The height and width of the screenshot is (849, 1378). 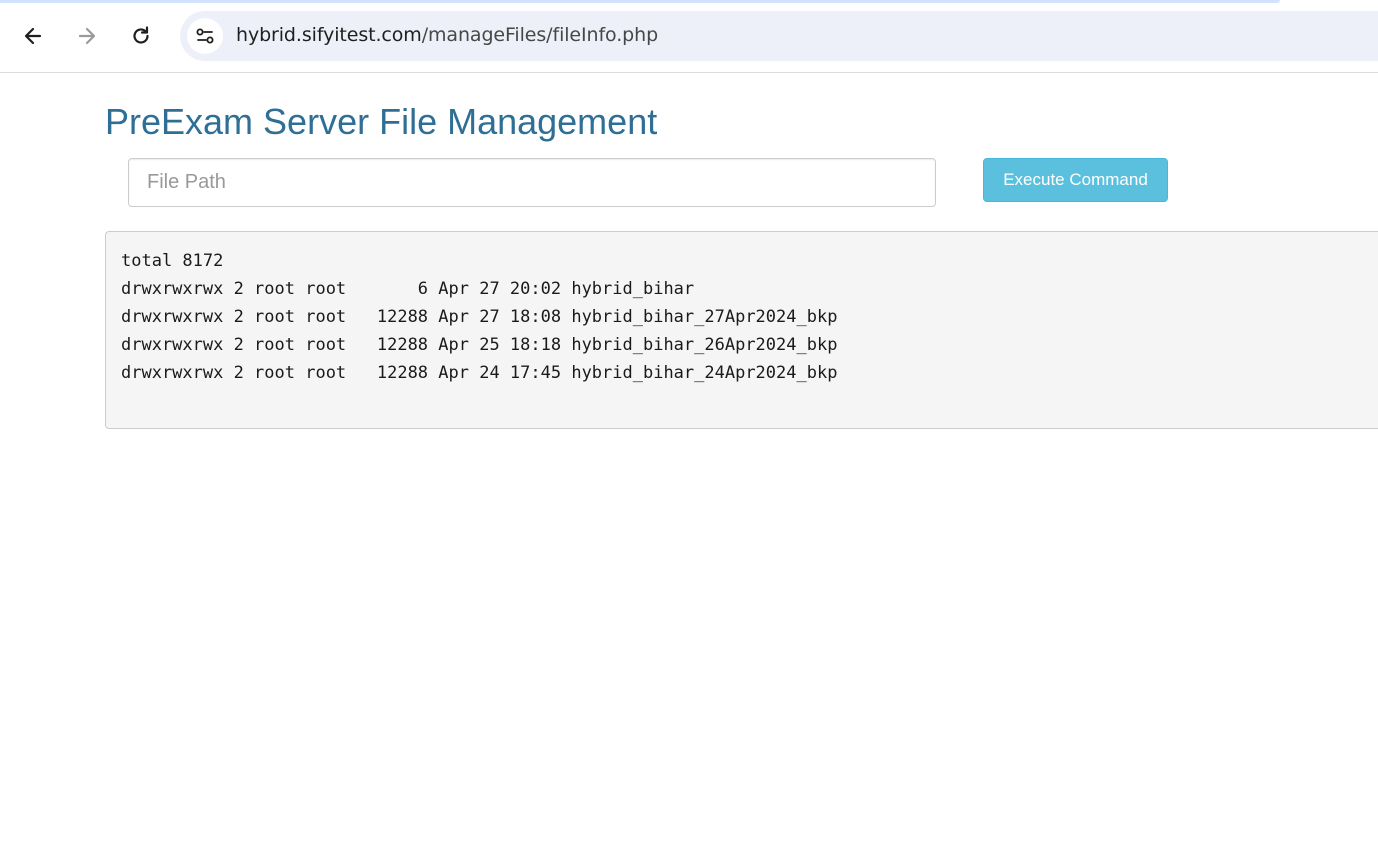 I want to click on reload-button, so click(x=141, y=36).